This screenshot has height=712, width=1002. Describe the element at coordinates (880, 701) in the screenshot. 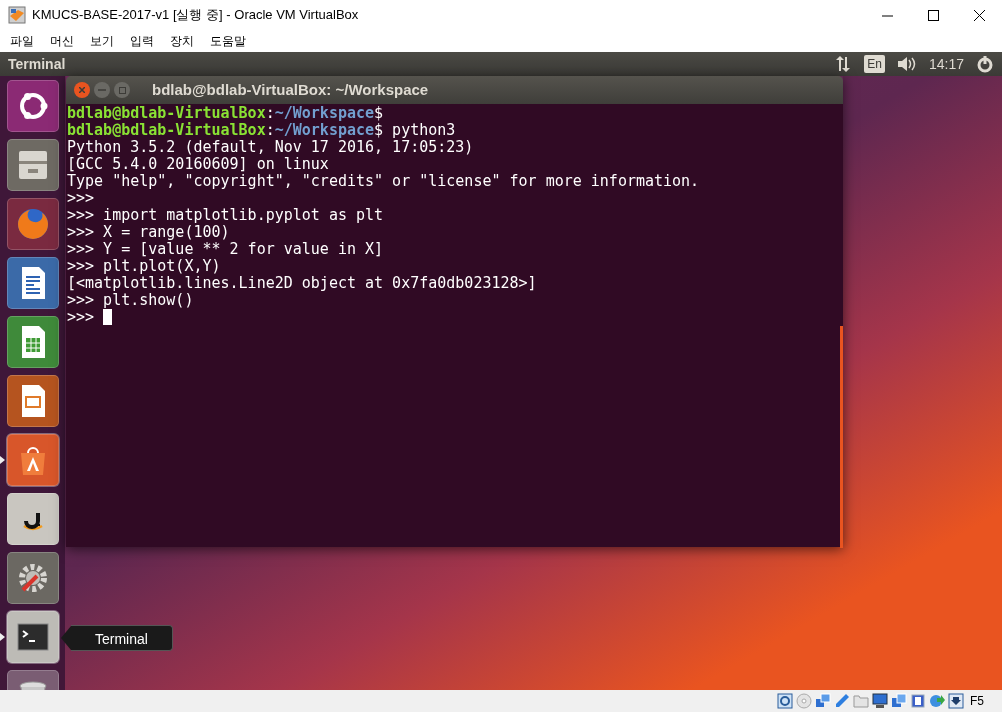

I see `monitor-icon` at that location.